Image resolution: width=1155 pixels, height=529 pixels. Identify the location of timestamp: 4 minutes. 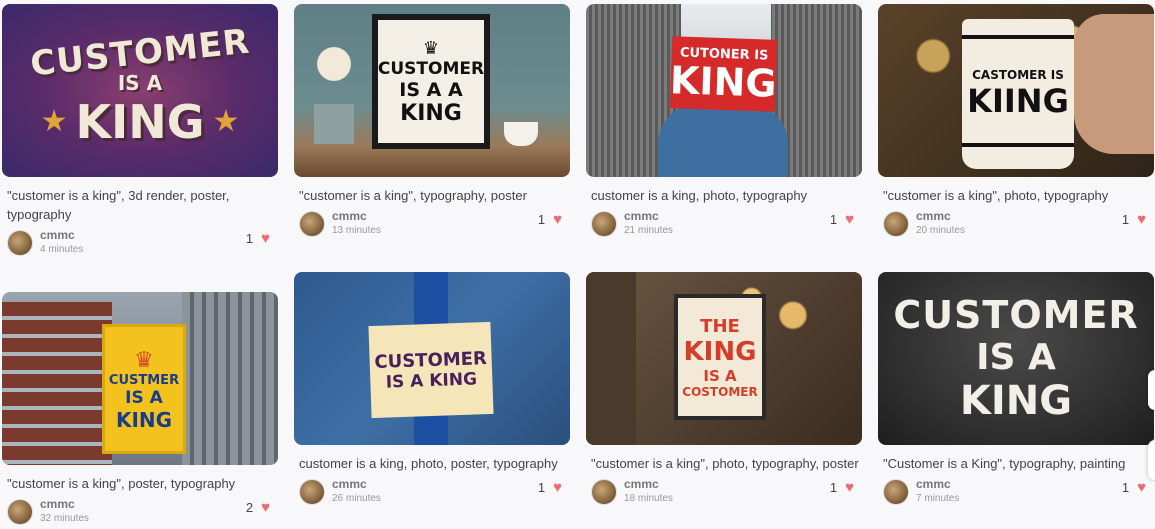
(62, 249).